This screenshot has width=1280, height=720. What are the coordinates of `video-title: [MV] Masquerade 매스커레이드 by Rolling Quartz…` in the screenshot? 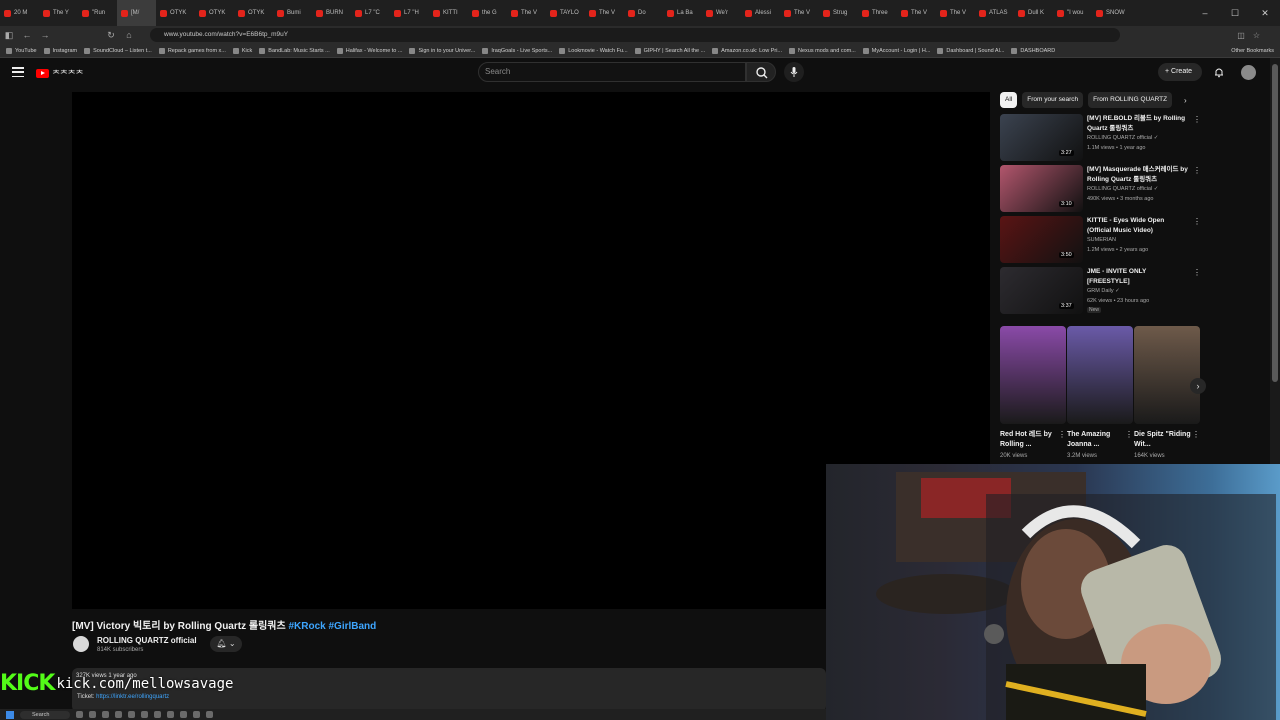 It's located at (1138, 175).